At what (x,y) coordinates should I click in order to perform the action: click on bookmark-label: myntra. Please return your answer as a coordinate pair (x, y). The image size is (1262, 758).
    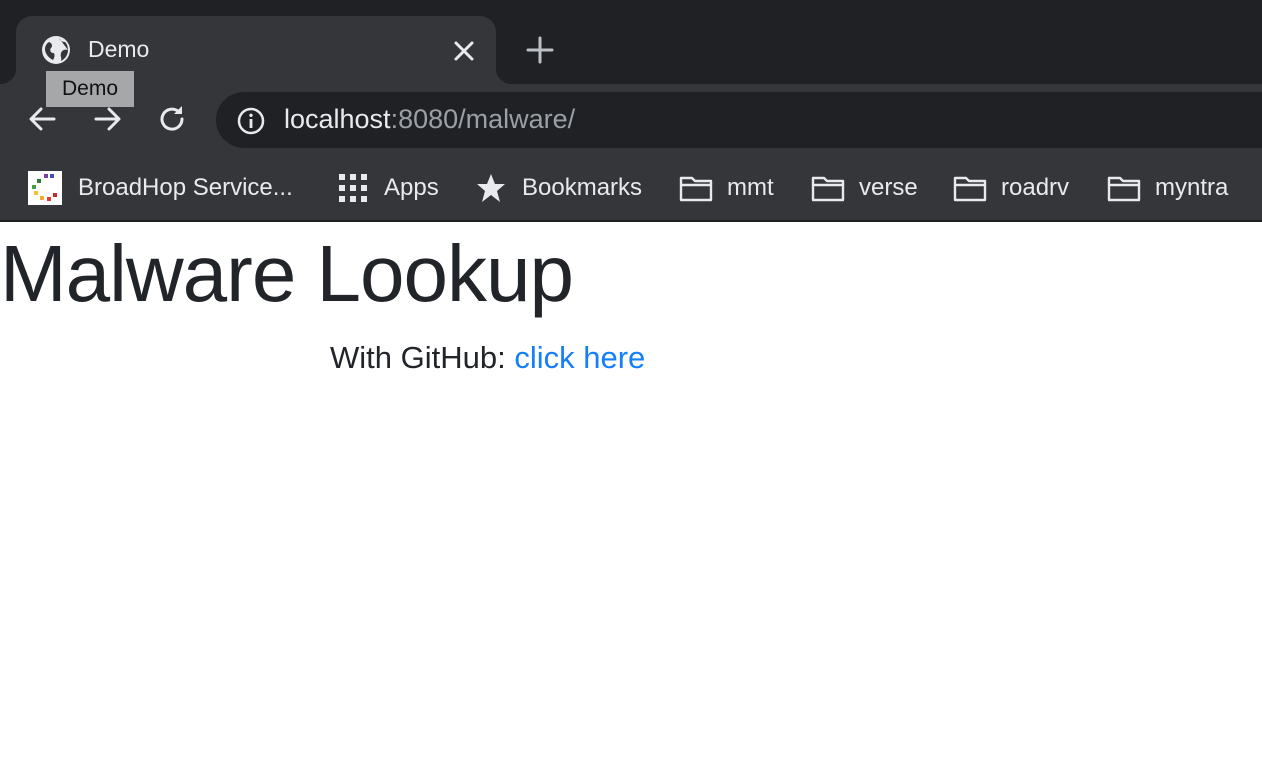
    Looking at the image, I should click on (1192, 187).